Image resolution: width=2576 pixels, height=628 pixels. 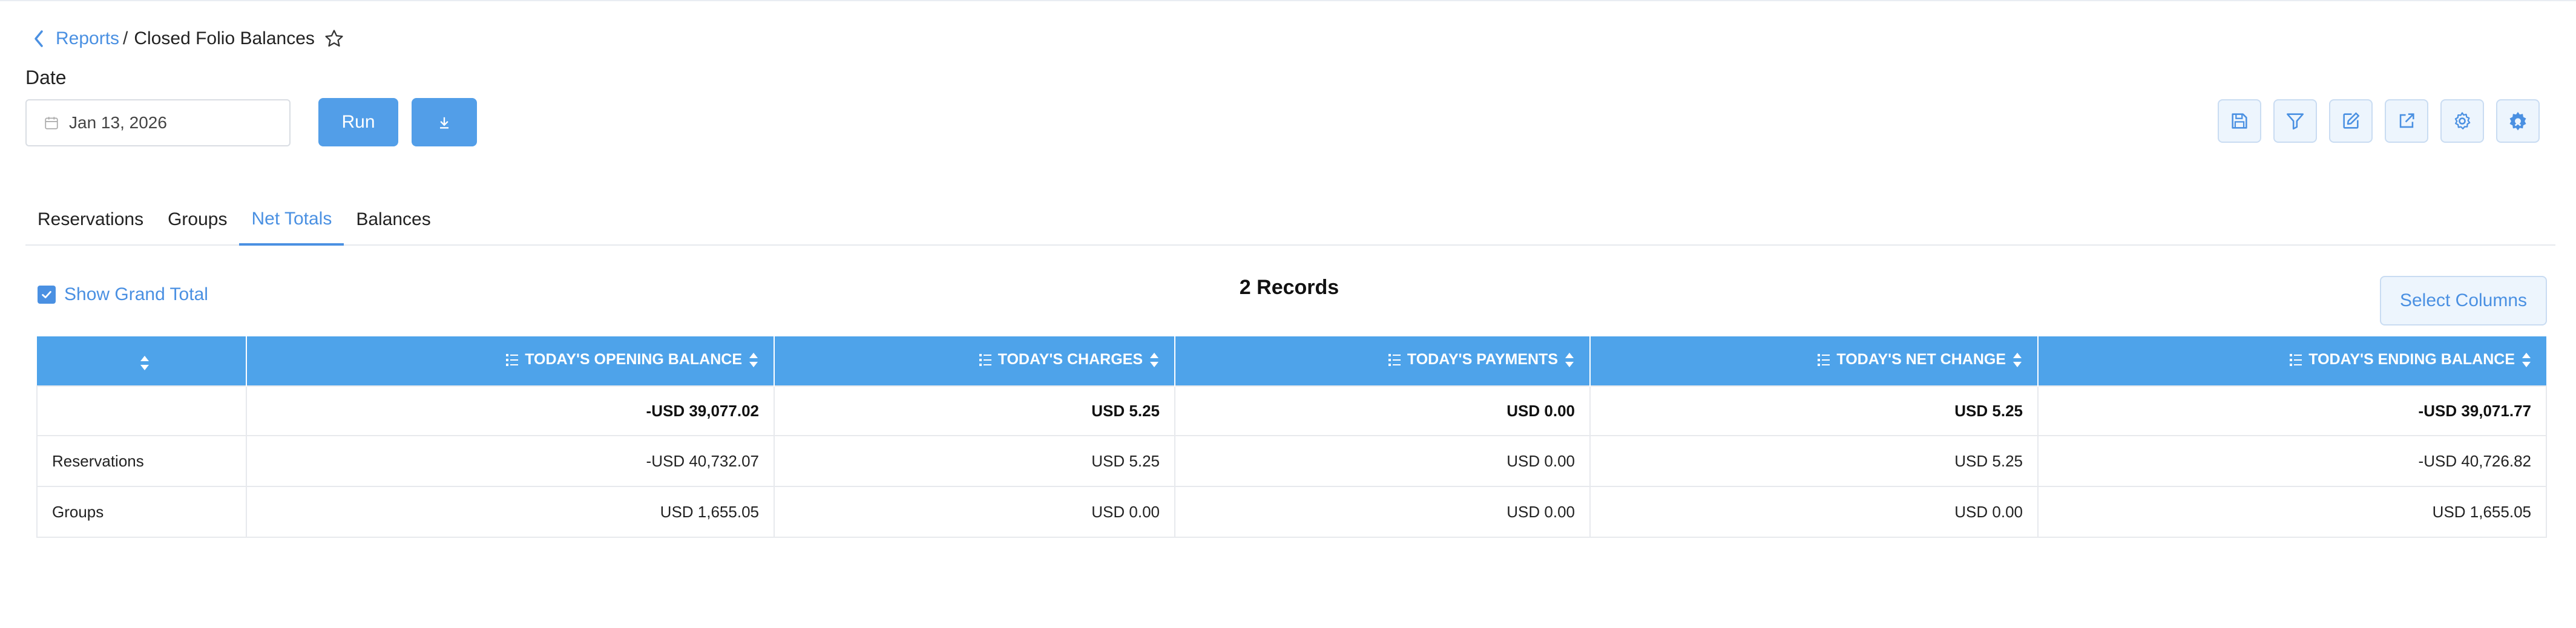 I want to click on column-header-opening-balance: Today's Opening Balance, so click(x=510, y=361).